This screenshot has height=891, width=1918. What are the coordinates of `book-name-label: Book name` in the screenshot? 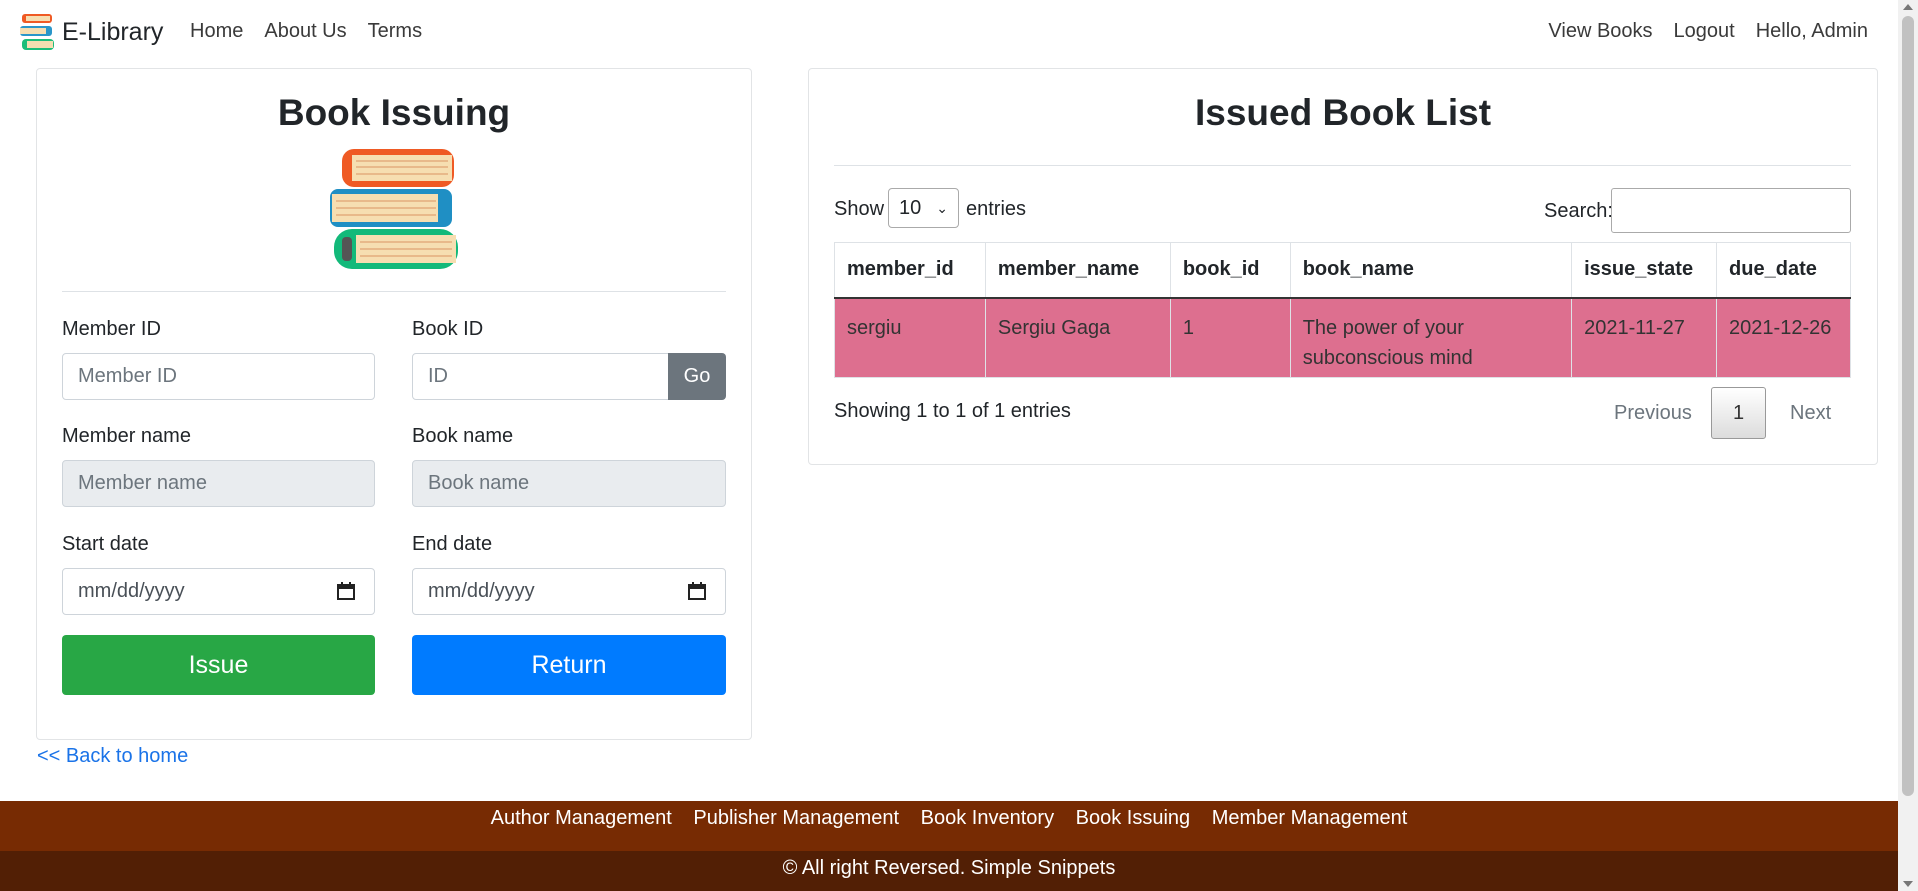 It's located at (463, 436).